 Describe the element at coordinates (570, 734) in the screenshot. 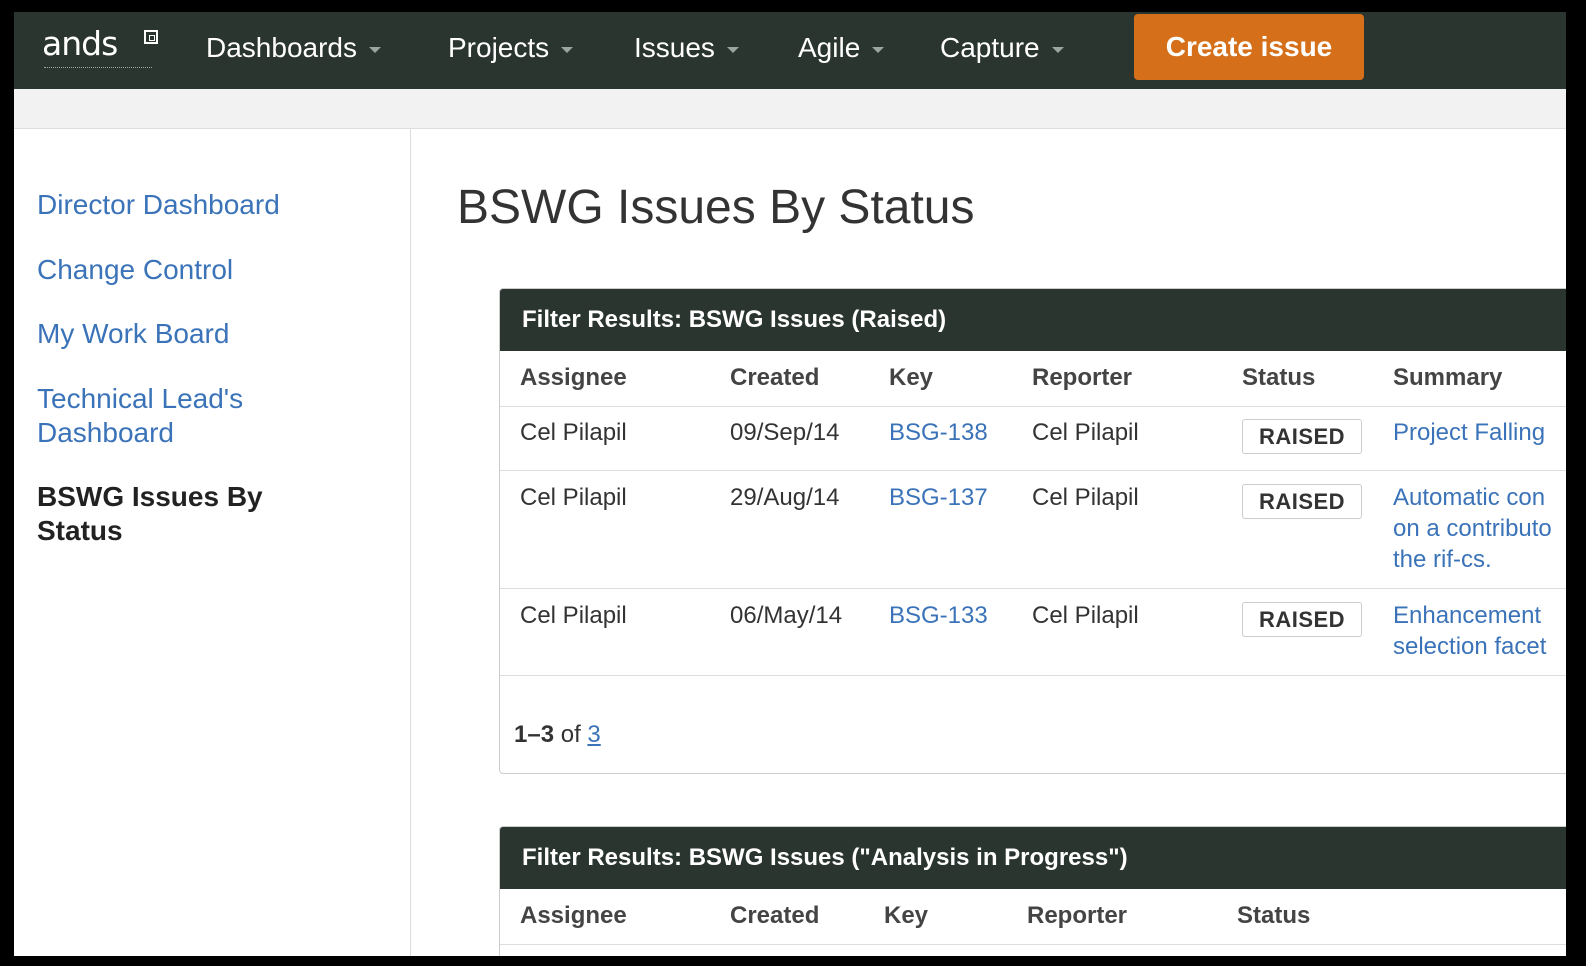

I see `pager-of: of` at that location.